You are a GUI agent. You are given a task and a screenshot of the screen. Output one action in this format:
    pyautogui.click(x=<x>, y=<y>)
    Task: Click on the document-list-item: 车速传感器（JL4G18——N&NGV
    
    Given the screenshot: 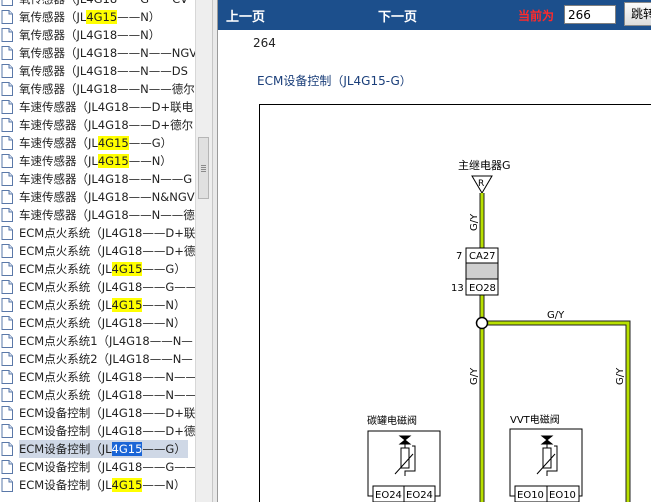 What is the action you would take?
    pyautogui.click(x=98, y=197)
    